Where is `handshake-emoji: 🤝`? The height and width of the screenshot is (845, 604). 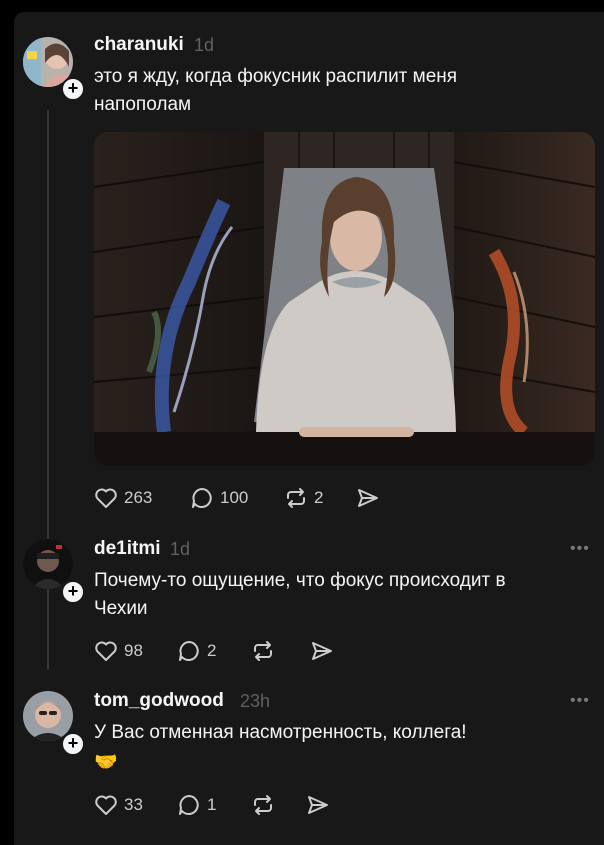 handshake-emoji: 🤝 is located at coordinates (106, 762).